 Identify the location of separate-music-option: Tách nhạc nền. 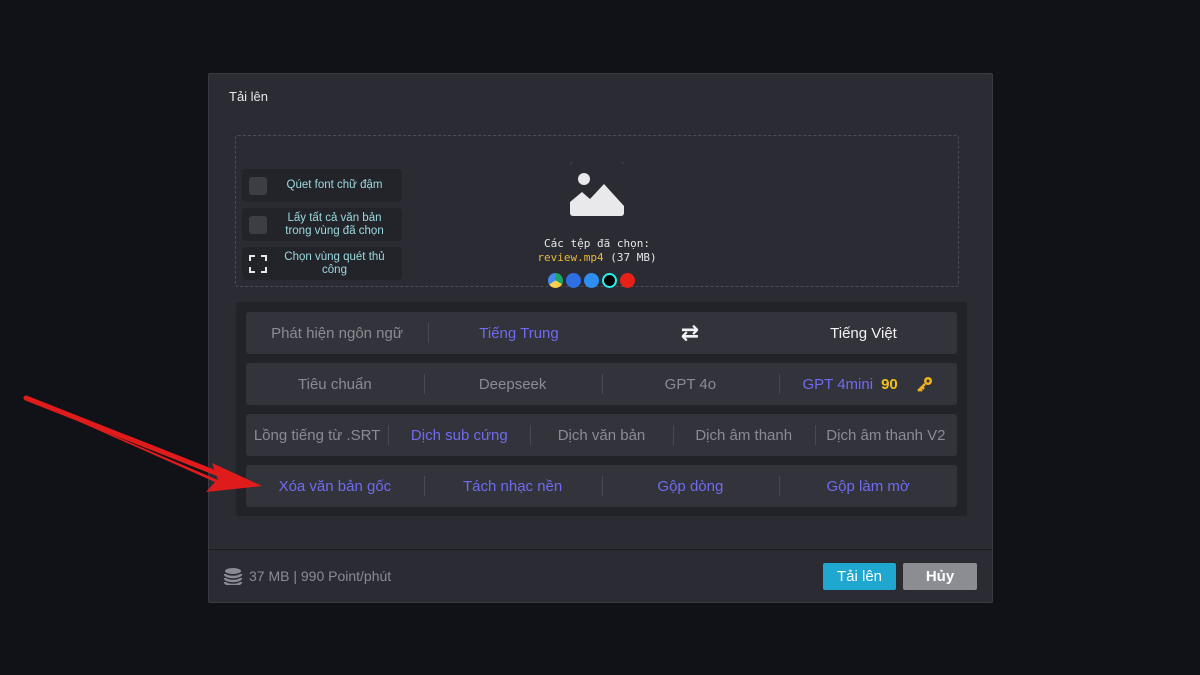
(512, 486).